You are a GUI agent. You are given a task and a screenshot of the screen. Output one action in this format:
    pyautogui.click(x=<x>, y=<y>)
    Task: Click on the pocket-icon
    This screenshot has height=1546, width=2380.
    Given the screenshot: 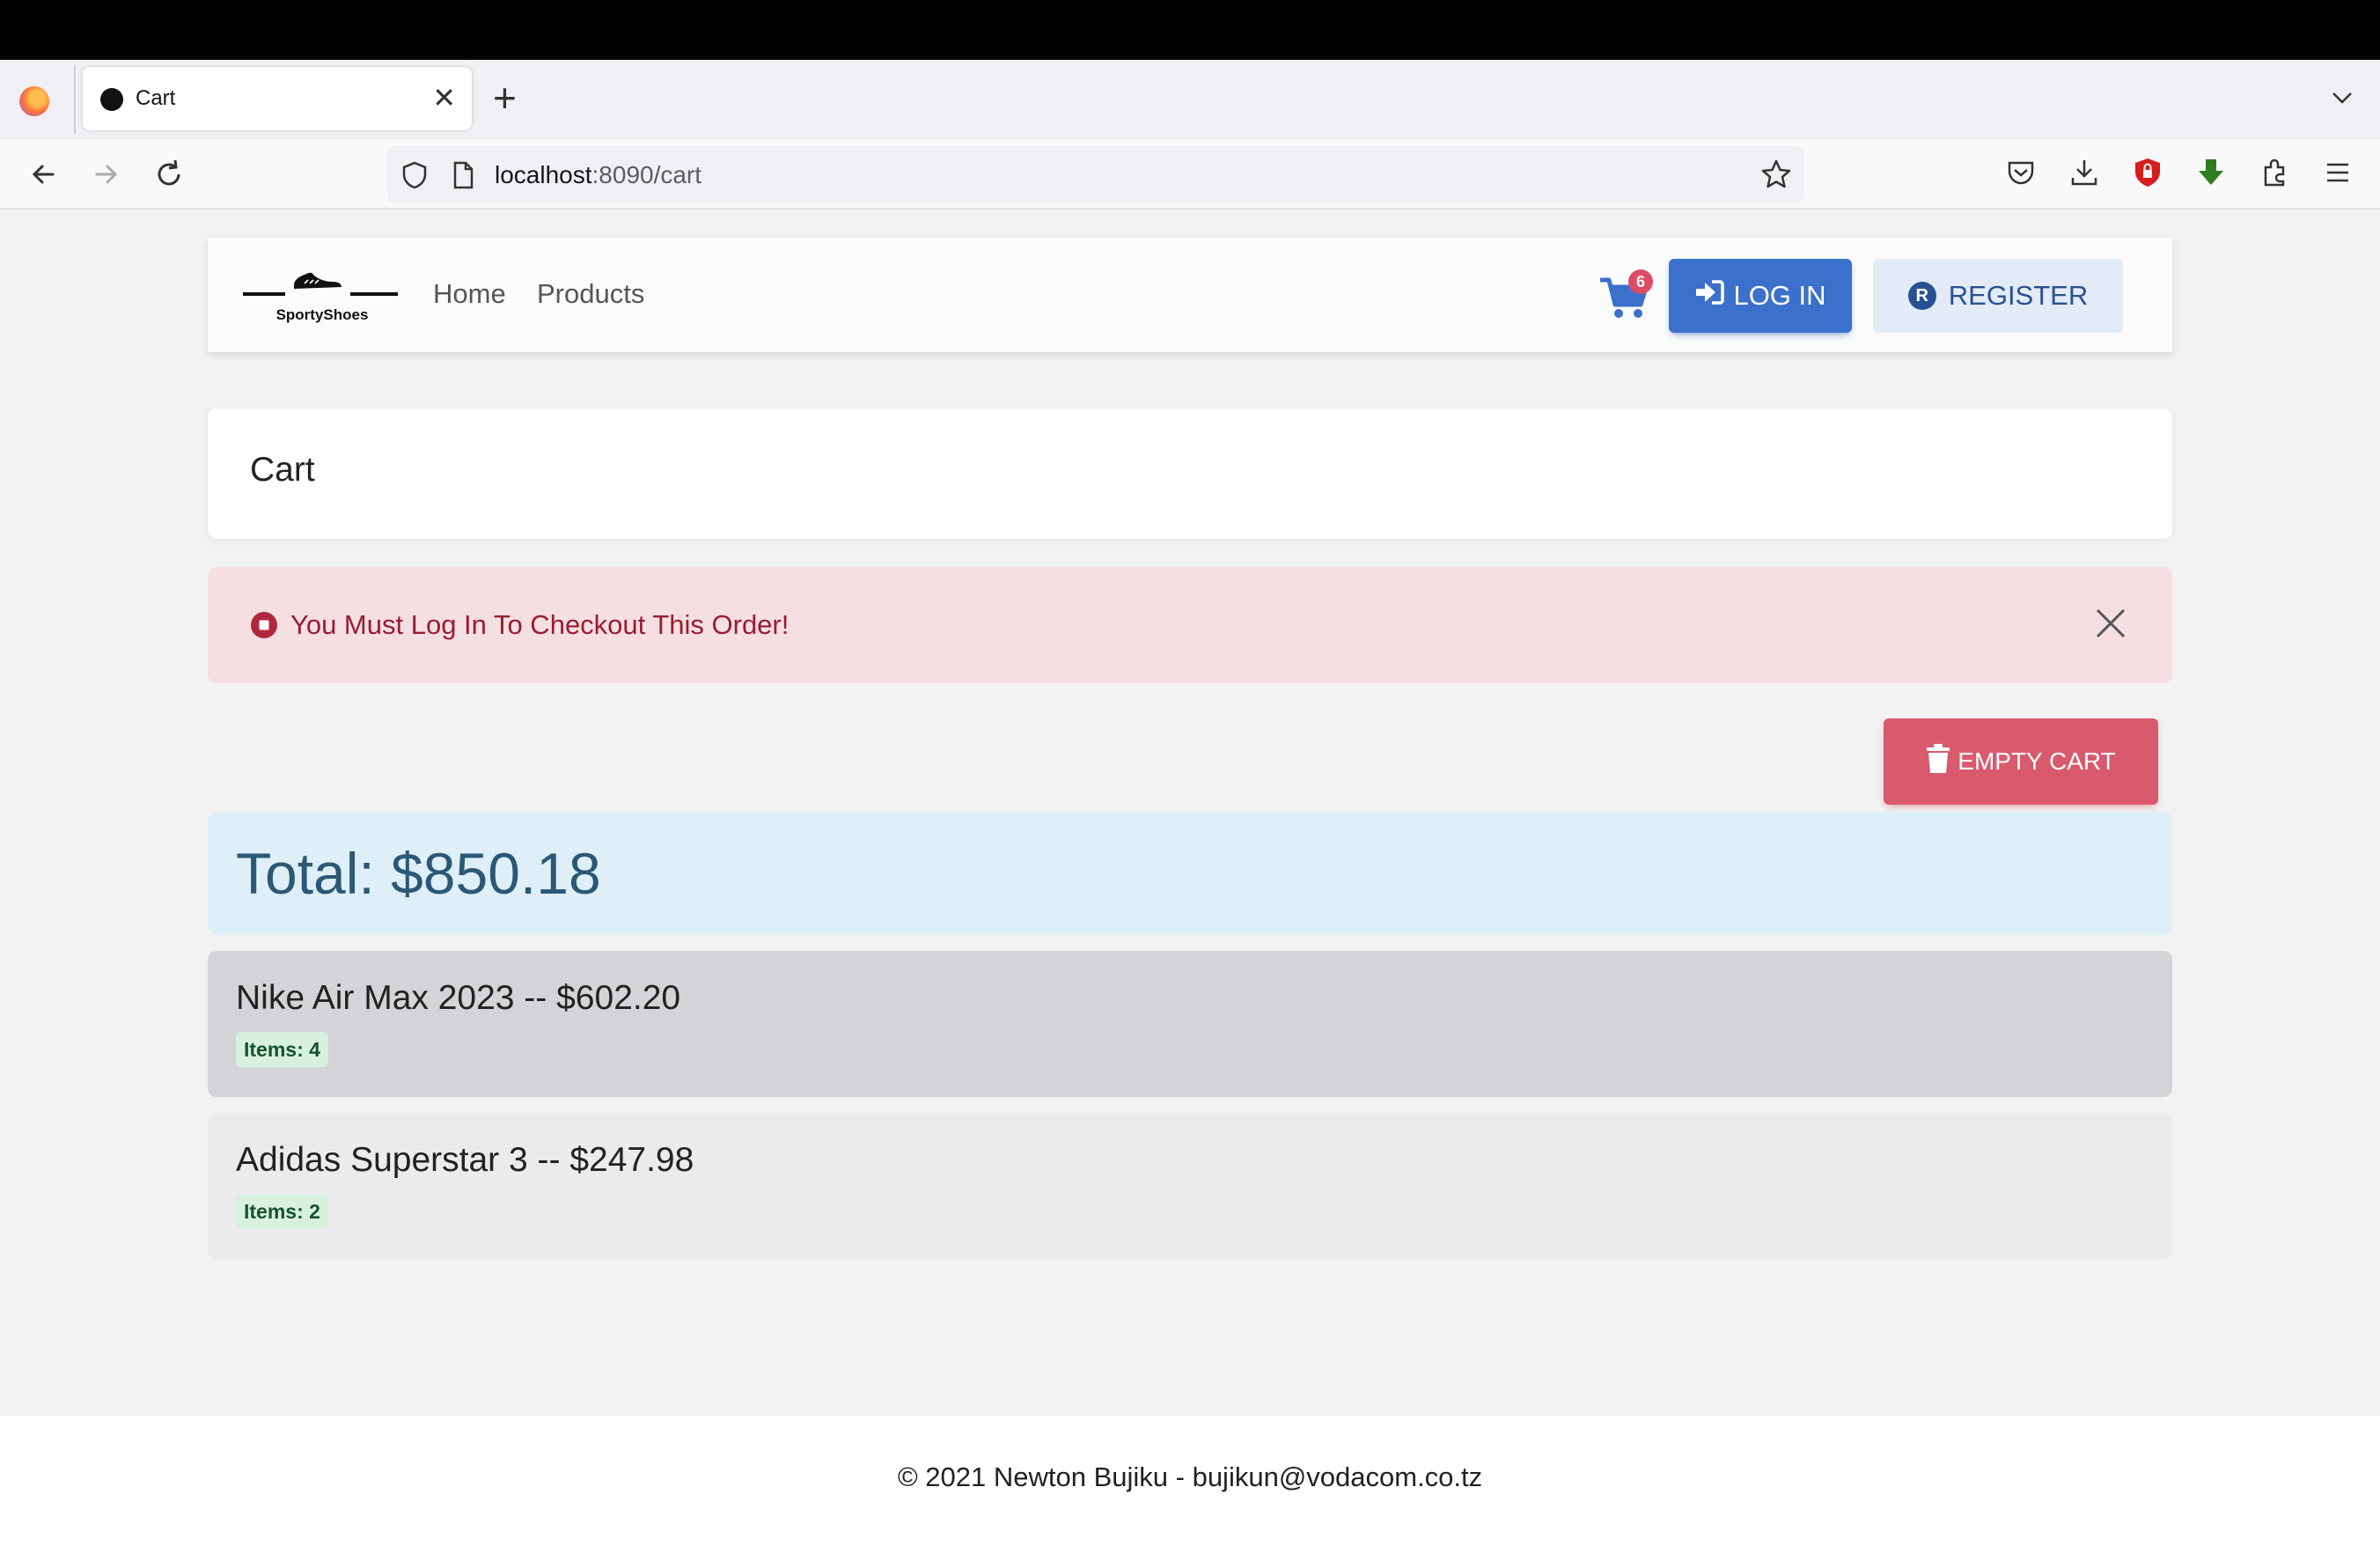 What is the action you would take?
    pyautogui.click(x=2021, y=175)
    